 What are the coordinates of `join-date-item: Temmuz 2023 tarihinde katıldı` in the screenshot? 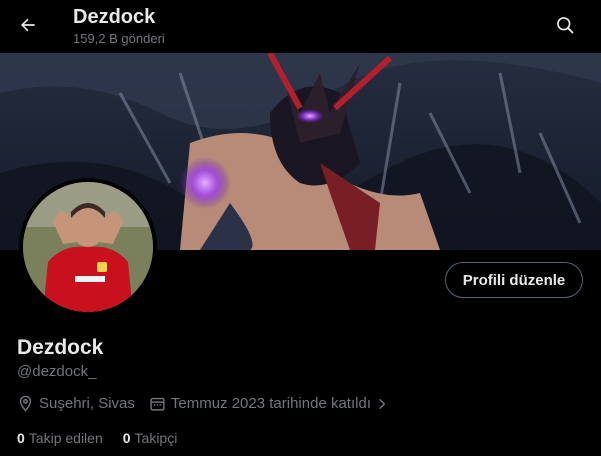 It's located at (269, 403).